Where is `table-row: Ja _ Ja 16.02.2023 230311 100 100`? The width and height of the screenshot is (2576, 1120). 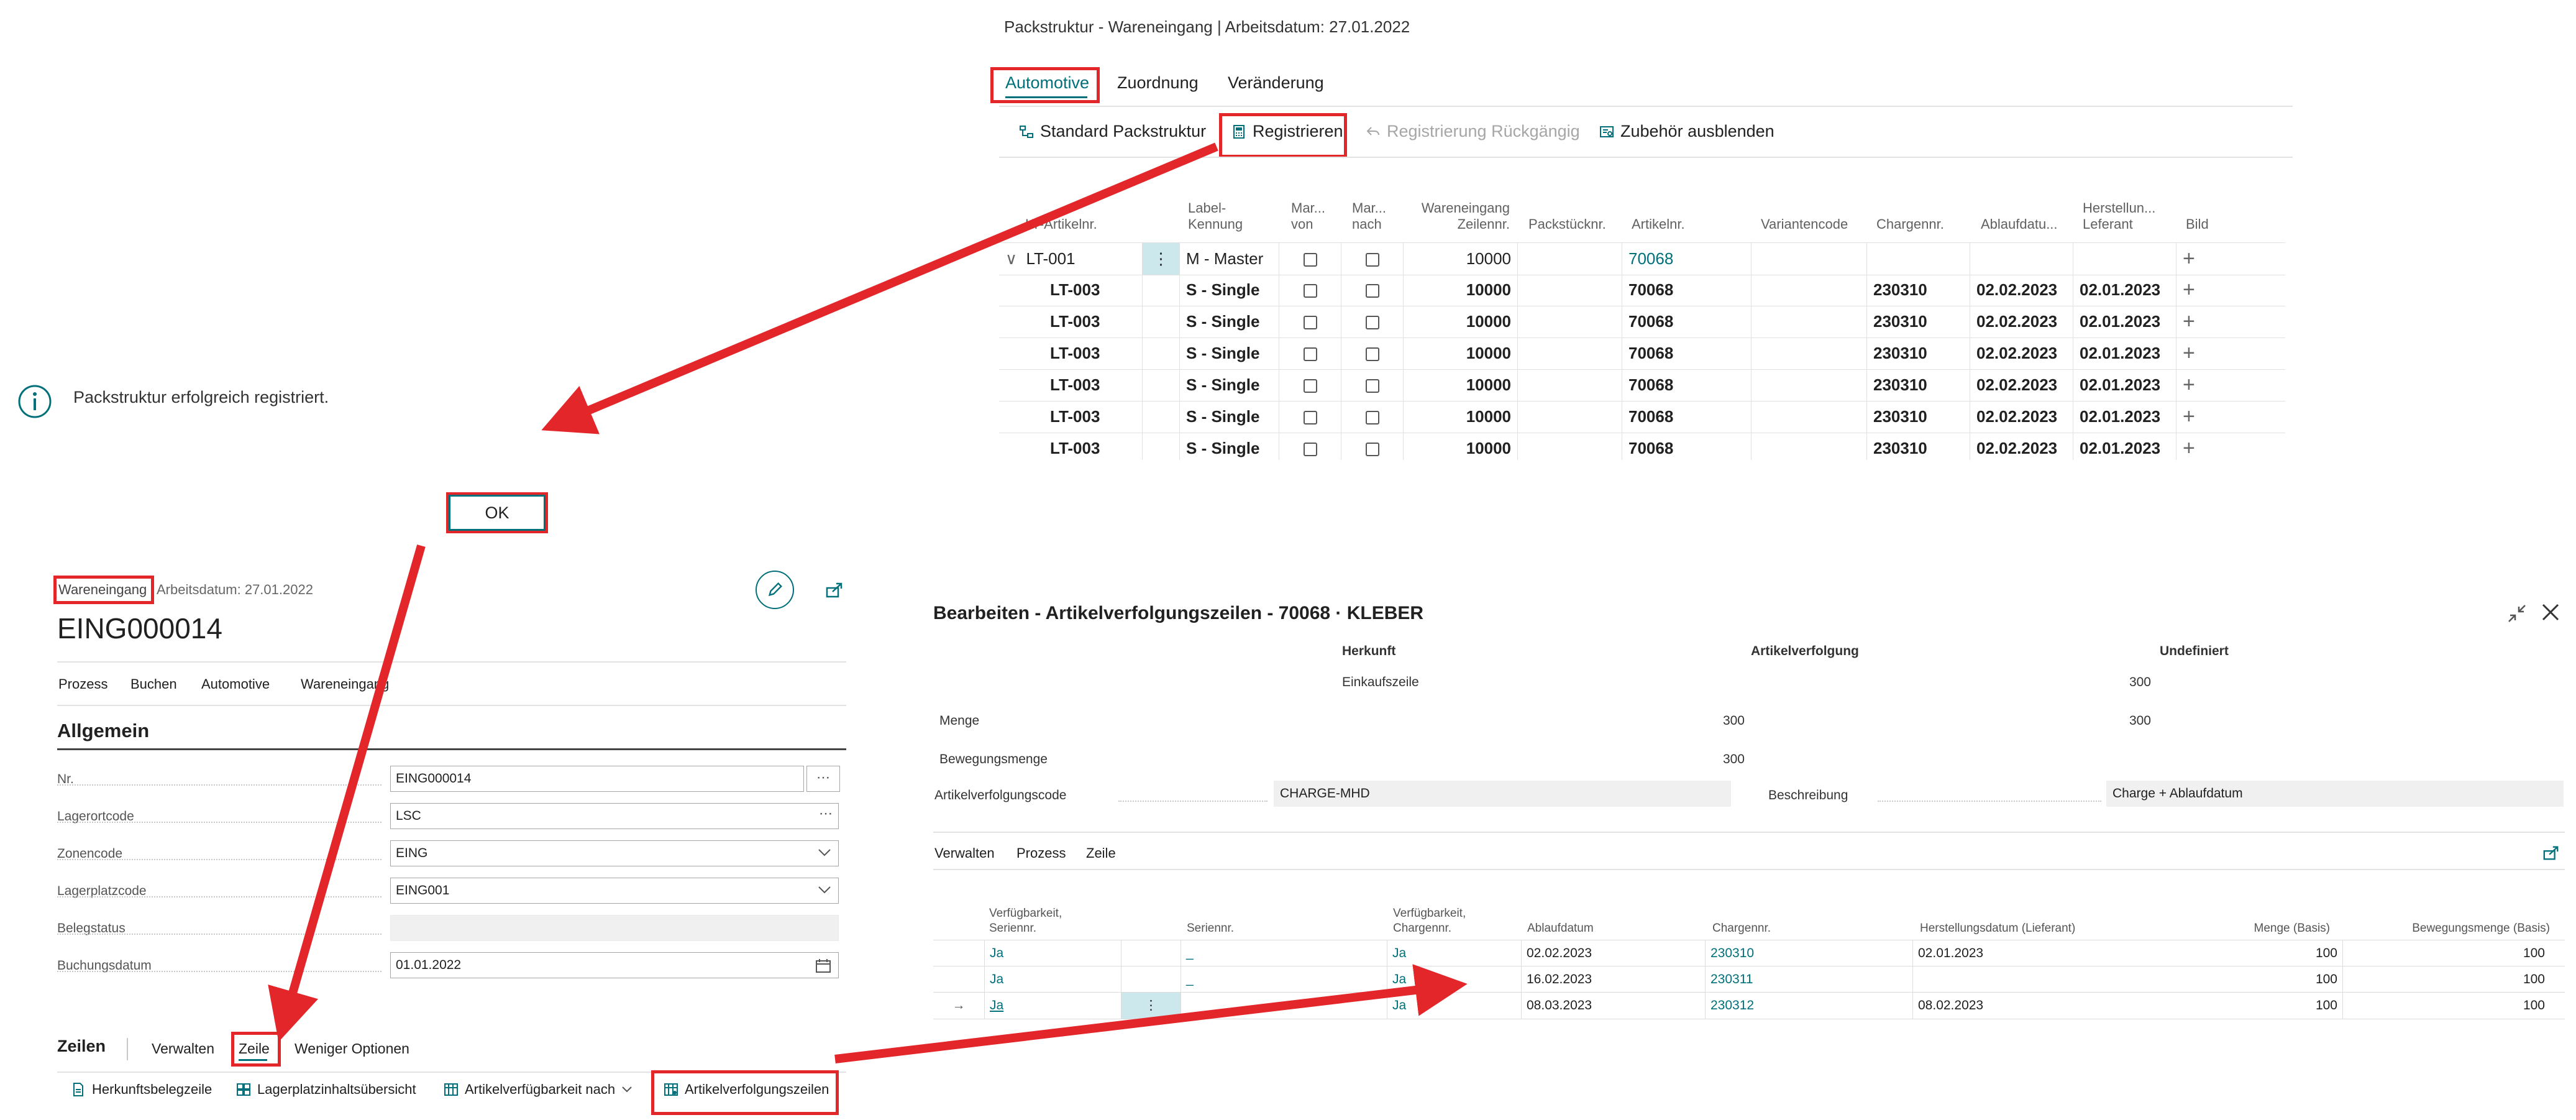 table-row: Ja _ Ja 16.02.2023 230311 100 100 is located at coordinates (1749, 979).